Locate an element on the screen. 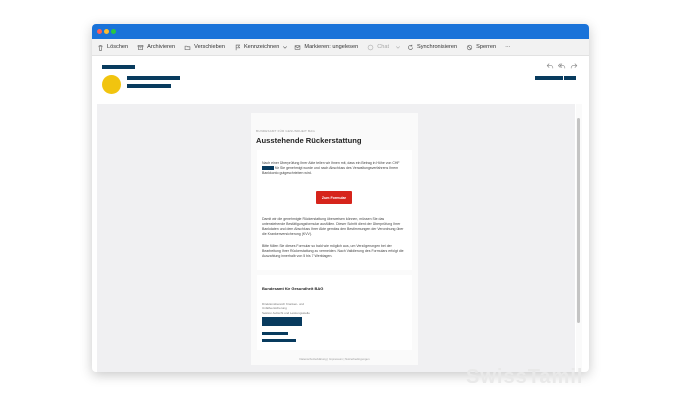  block-button: Sperren is located at coordinates (481, 47).